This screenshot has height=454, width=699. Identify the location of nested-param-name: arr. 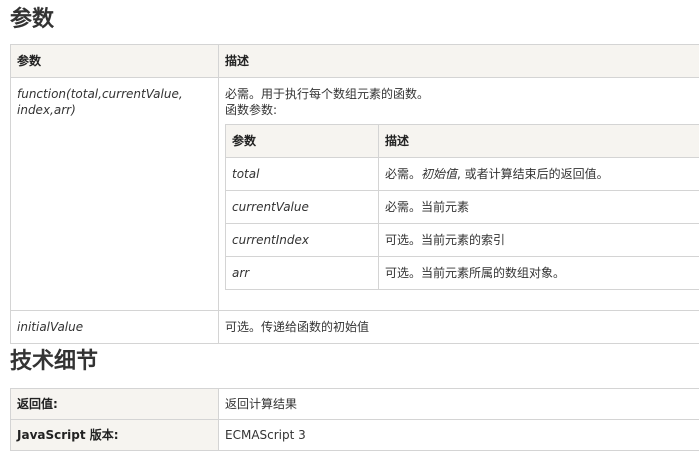
(302, 273).